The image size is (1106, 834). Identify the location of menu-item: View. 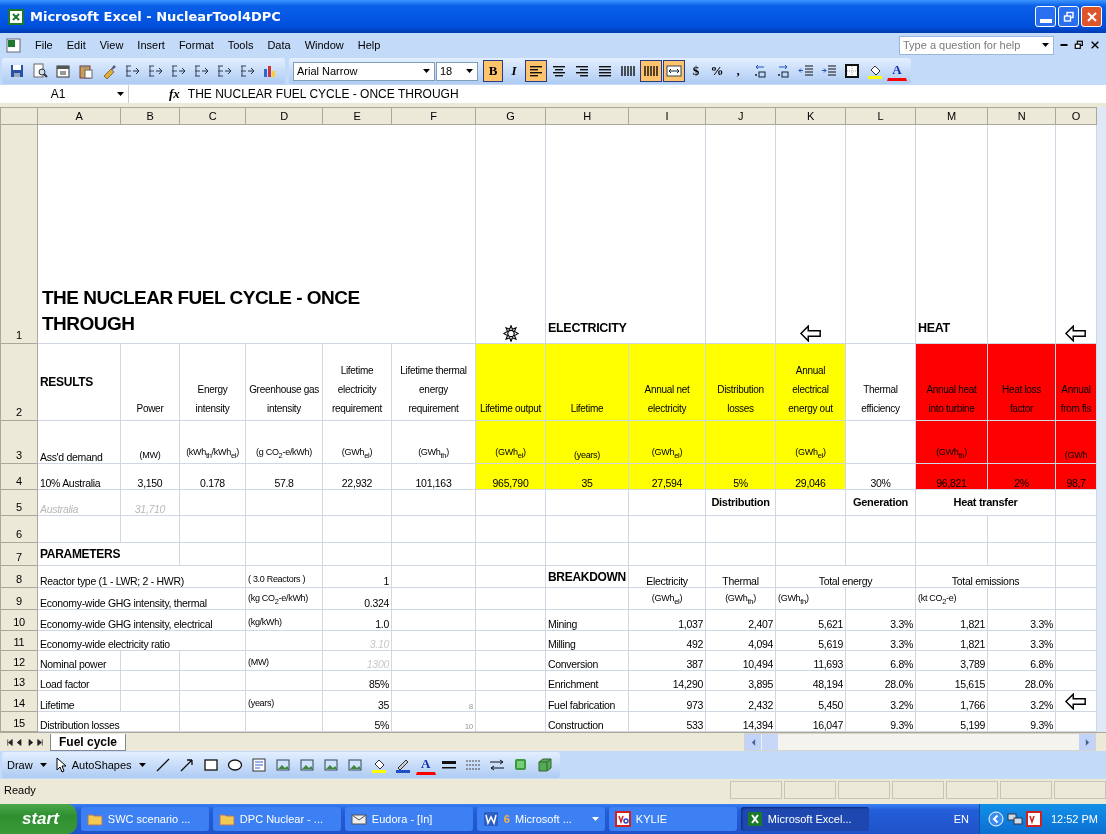
(111, 45).